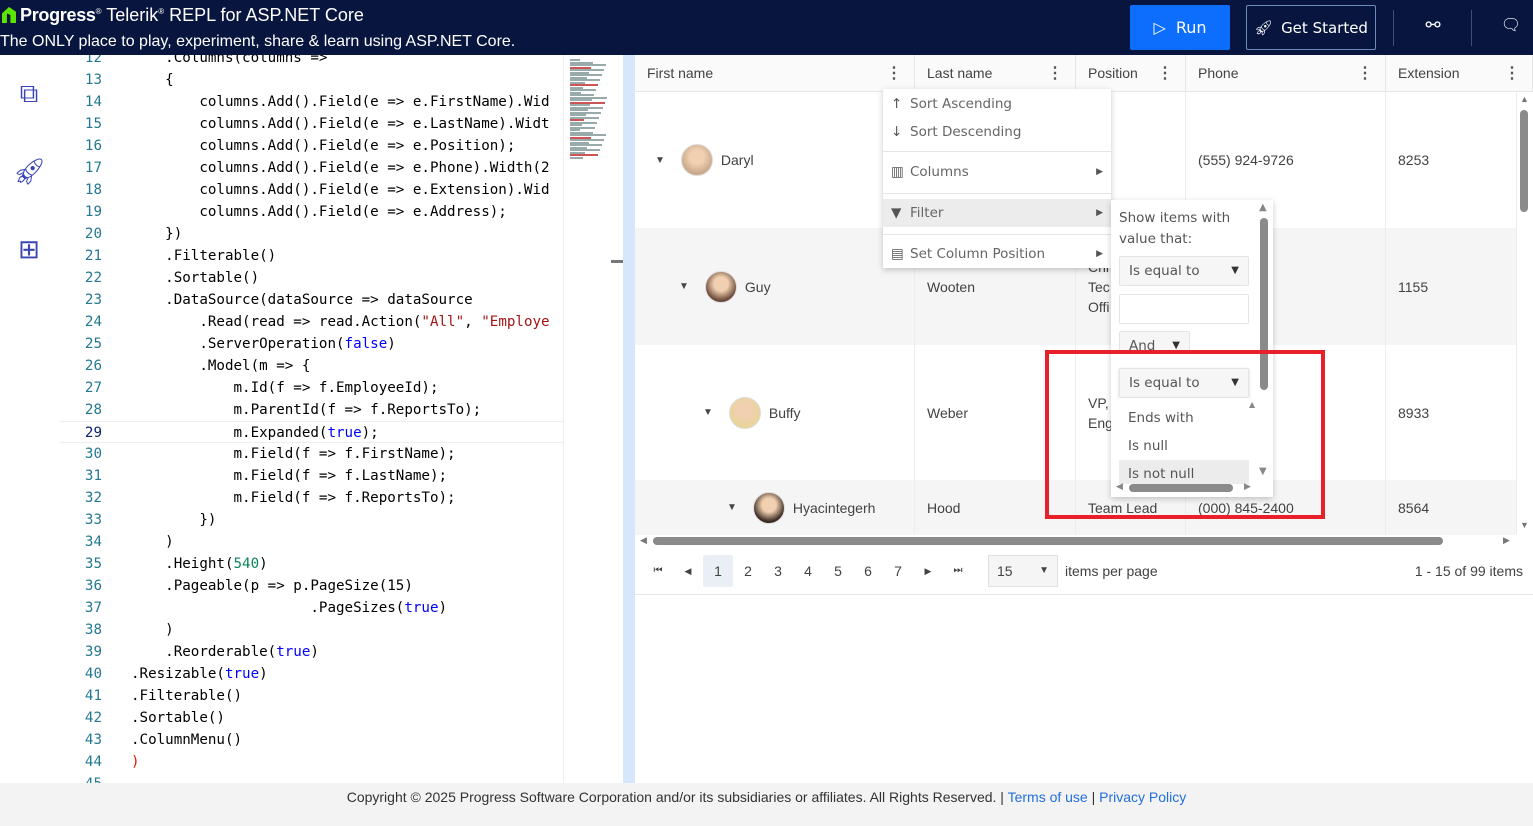 Image resolution: width=1533 pixels, height=826 pixels. What do you see at coordinates (748, 571) in the screenshot?
I see `page-2-button: 2` at bounding box center [748, 571].